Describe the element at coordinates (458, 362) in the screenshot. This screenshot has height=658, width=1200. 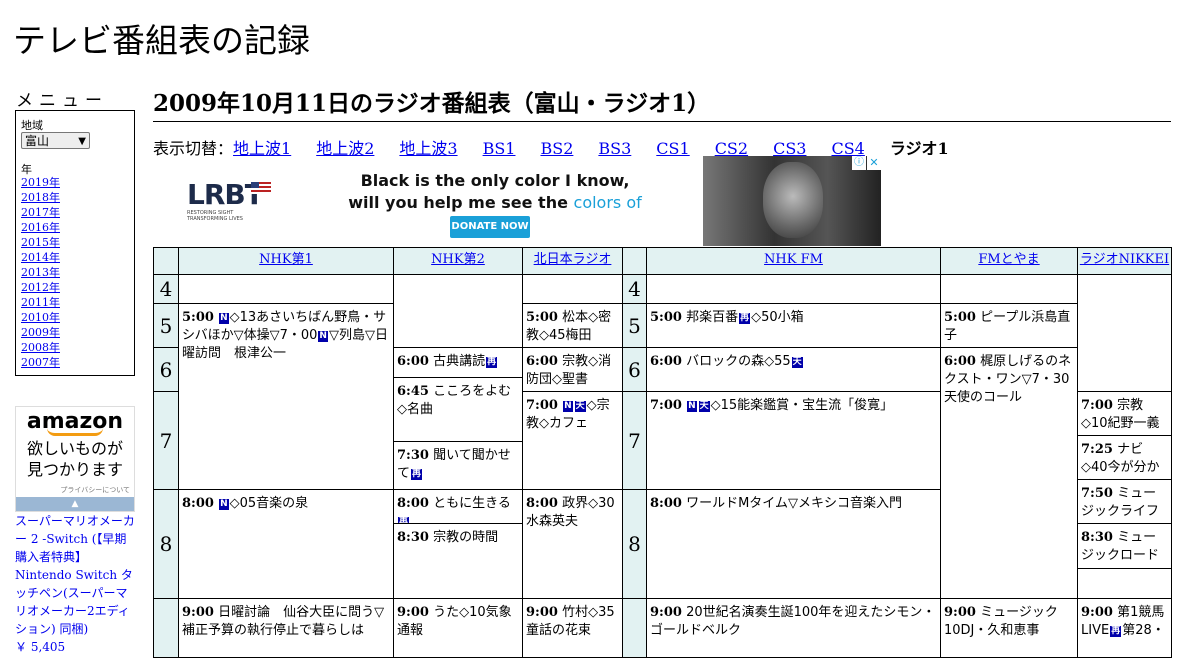
I see `program-cell: 6:00 古典講読再` at that location.